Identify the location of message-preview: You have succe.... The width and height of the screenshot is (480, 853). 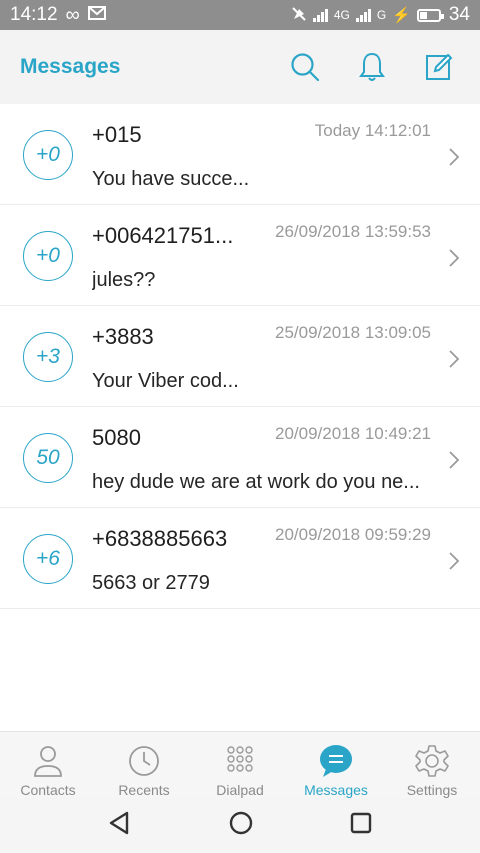
(171, 179).